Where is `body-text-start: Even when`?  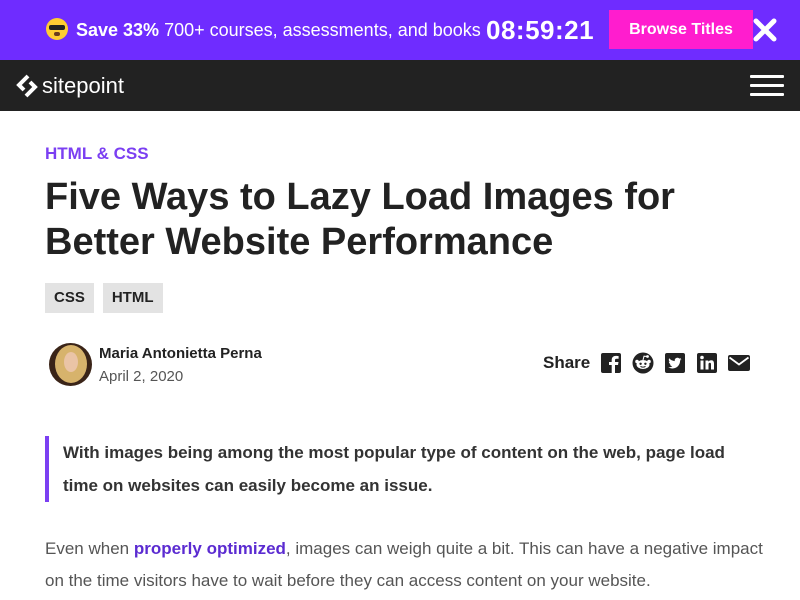 body-text-start: Even when is located at coordinates (89, 548).